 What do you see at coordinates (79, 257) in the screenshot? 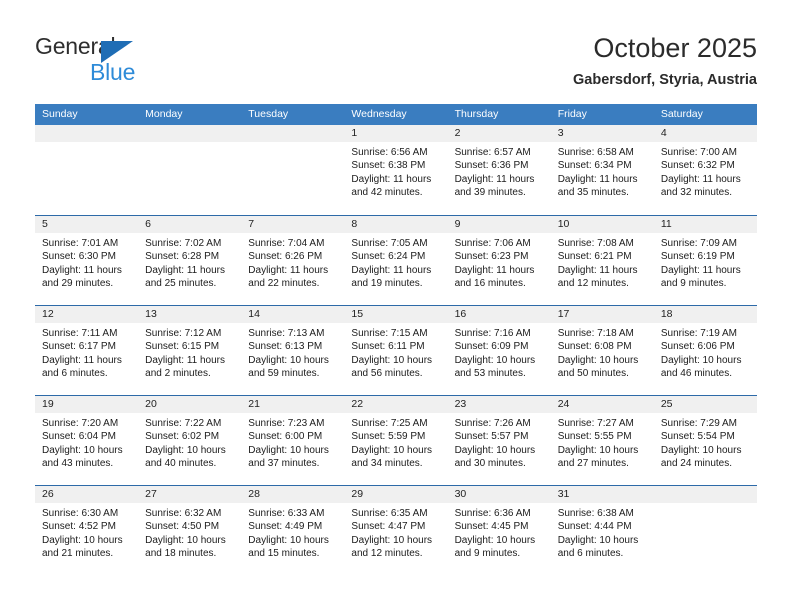
I see `sunset-text: Sunset: 6:30 PM` at bounding box center [79, 257].